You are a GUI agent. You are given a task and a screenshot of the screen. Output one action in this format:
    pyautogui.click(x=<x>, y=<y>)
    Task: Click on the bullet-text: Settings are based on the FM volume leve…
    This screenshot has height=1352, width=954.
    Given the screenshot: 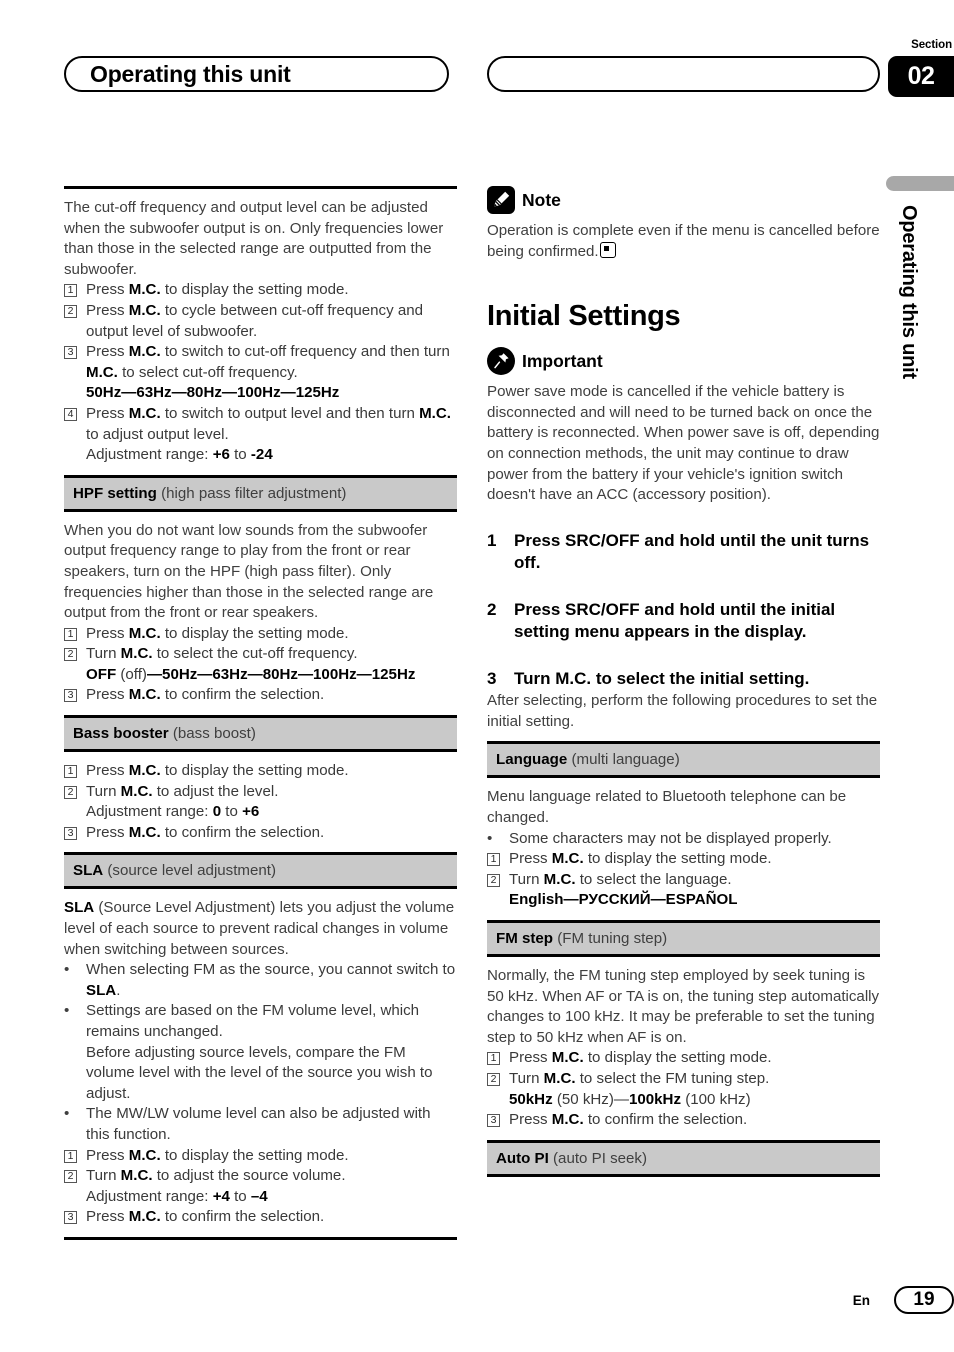 What is the action you would take?
    pyautogui.click(x=253, y=1021)
    